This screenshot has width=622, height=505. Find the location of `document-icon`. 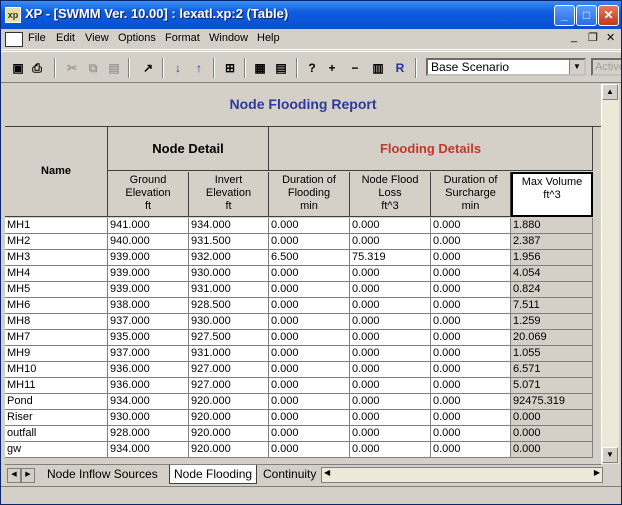

document-icon is located at coordinates (14, 39).